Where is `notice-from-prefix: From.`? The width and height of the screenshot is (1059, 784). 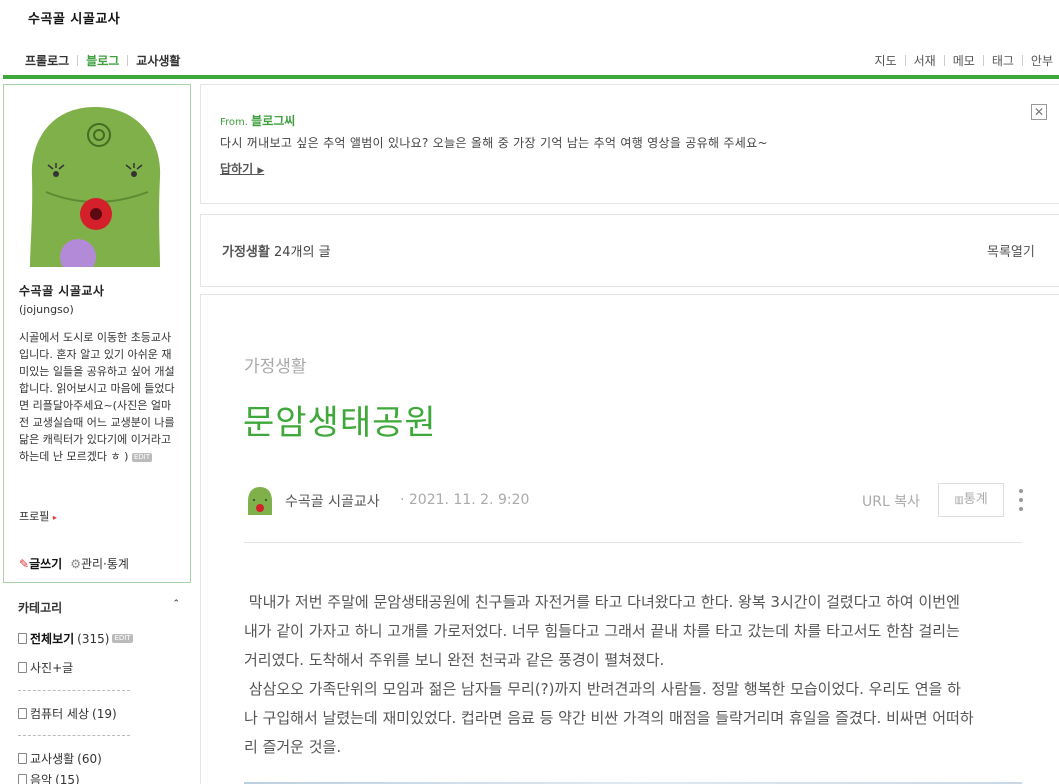
notice-from-prefix: From. is located at coordinates (234, 122).